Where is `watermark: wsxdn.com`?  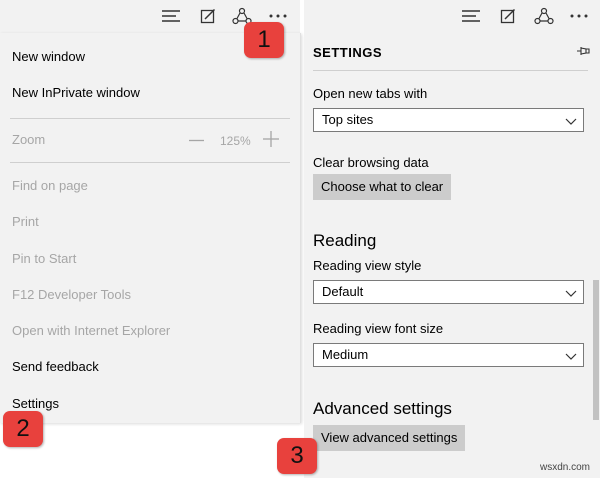
watermark: wsxdn.com is located at coordinates (565, 467).